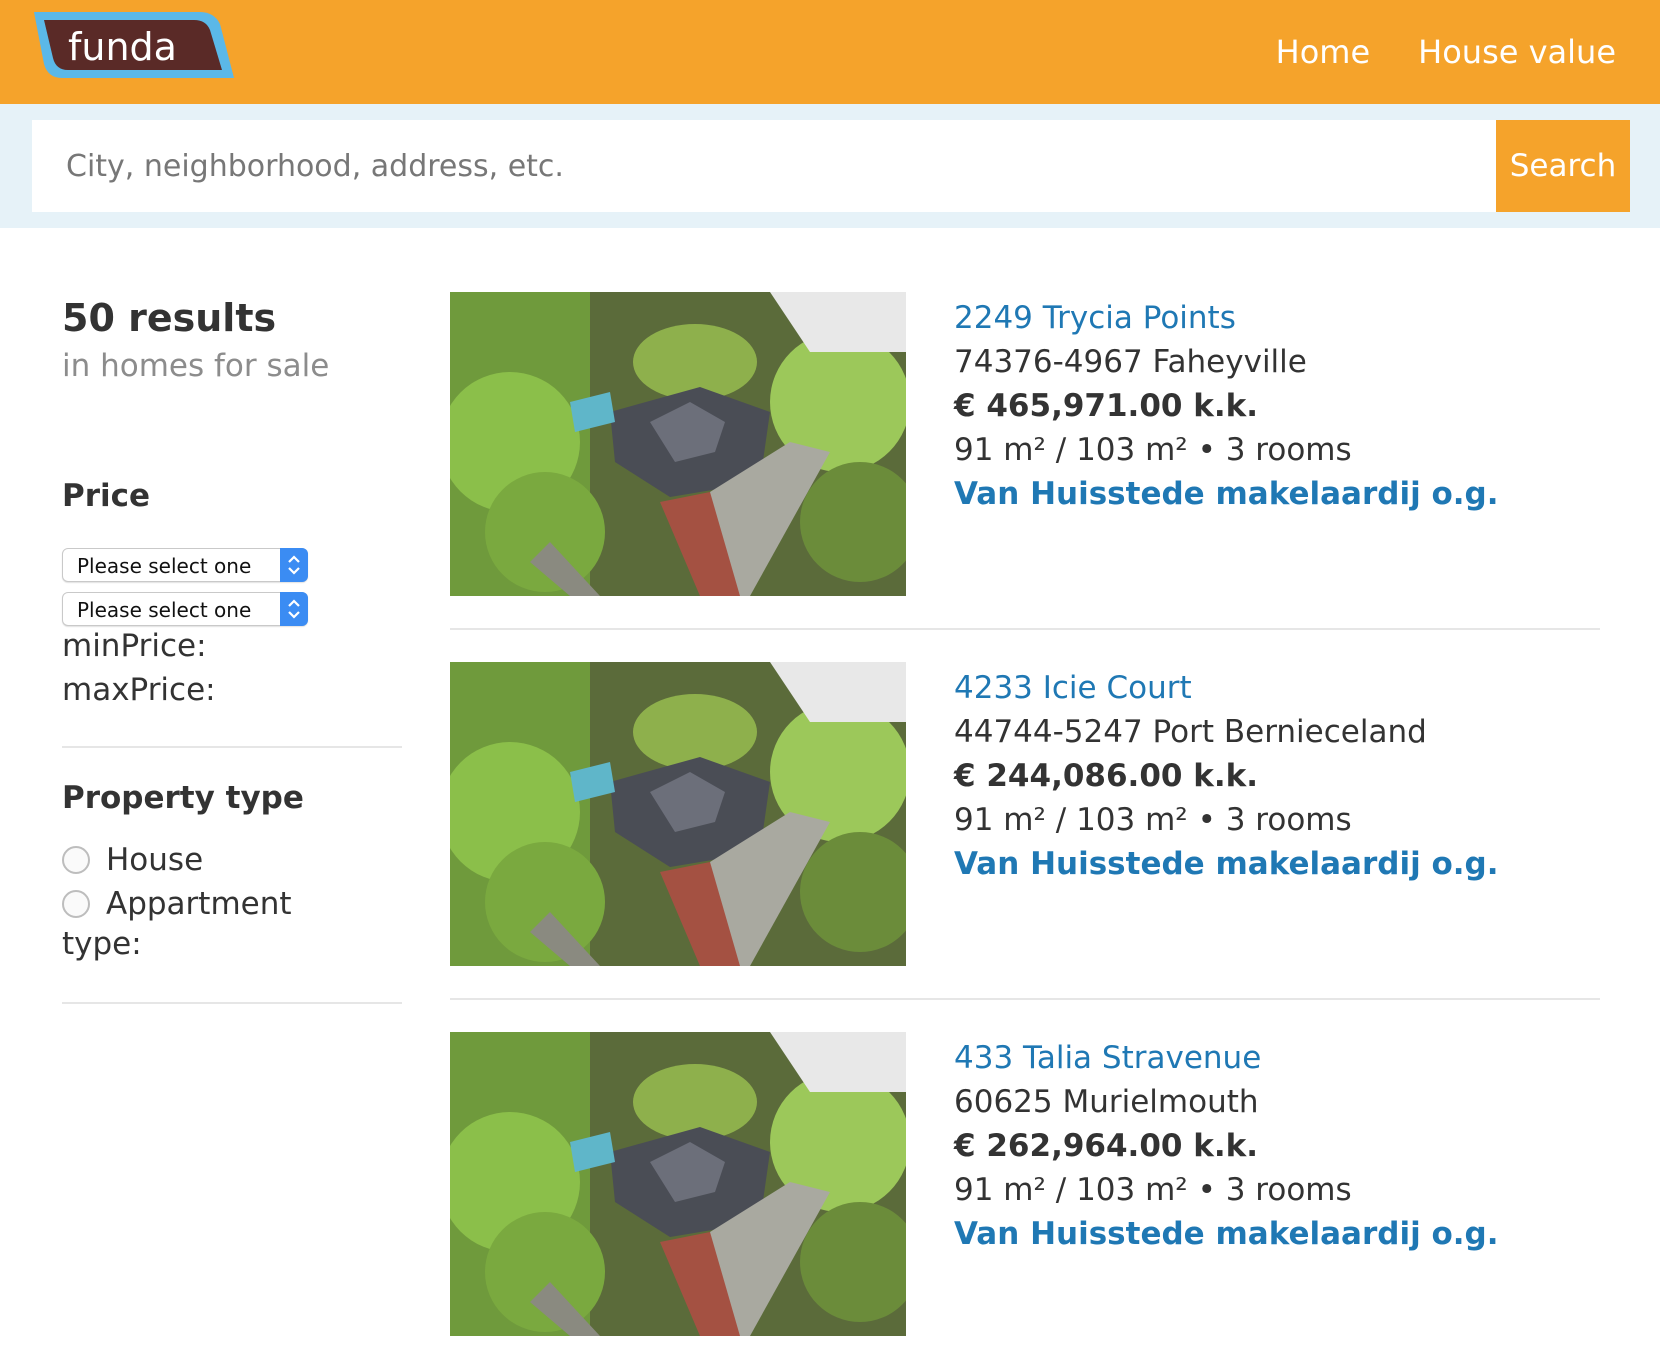 The image size is (1660, 1360). I want to click on listing-city: 74376-4967 Faheyville, so click(1130, 362).